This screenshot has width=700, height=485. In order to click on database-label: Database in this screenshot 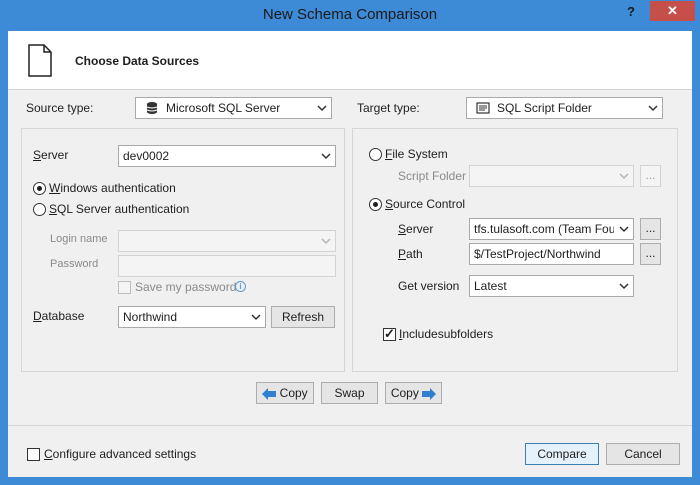, I will do `click(59, 316)`.